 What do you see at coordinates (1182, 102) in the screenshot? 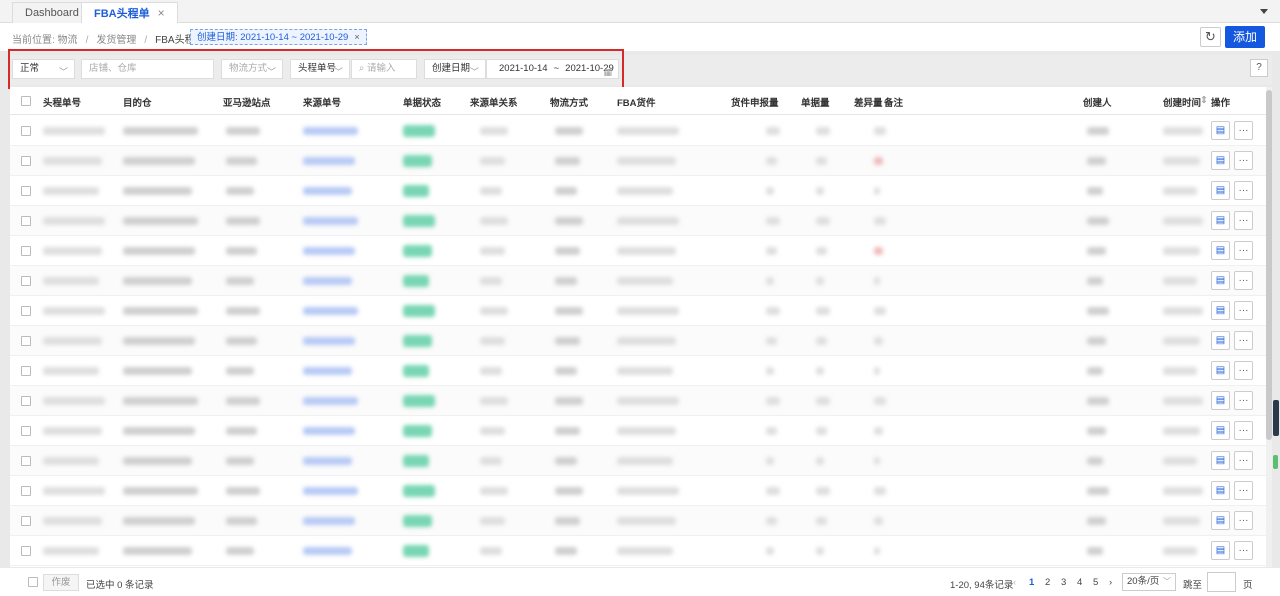
I see `column-header: 创建时间` at bounding box center [1182, 102].